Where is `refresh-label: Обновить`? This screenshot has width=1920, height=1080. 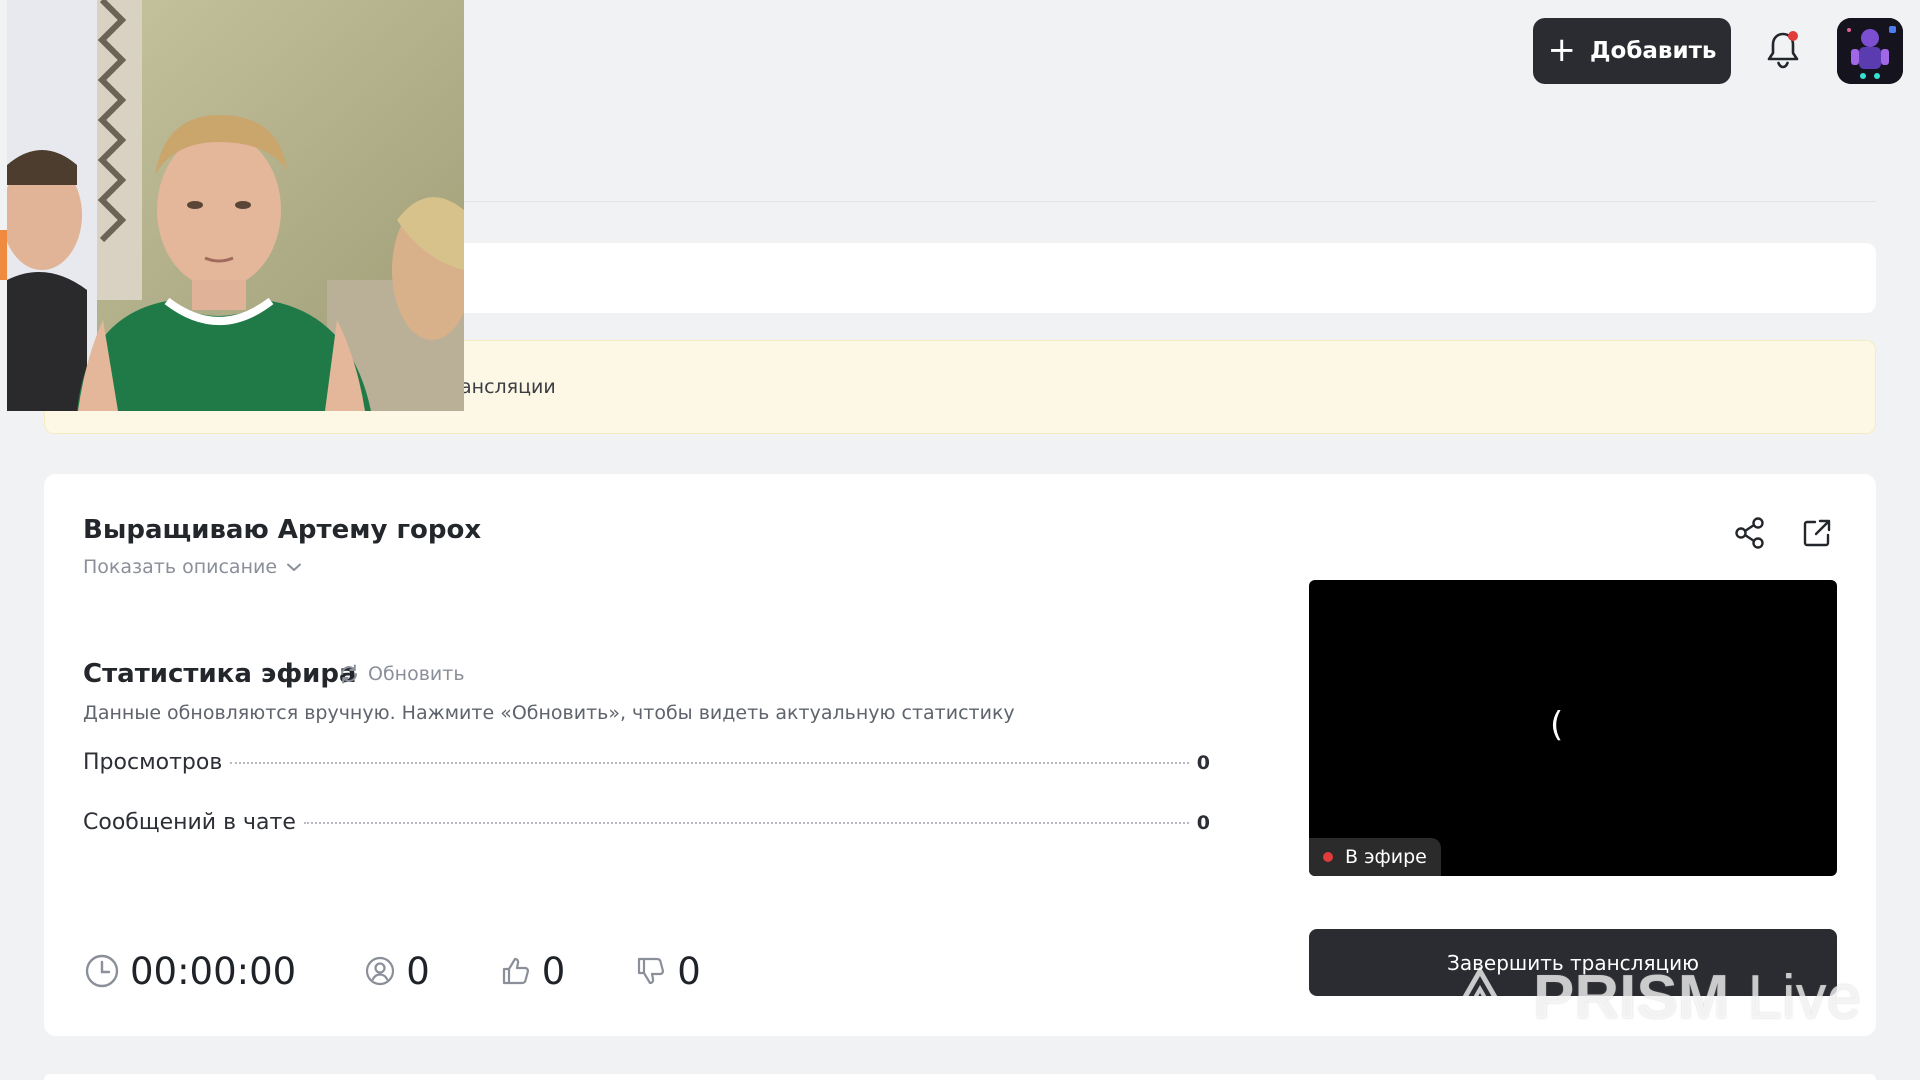
refresh-label: Обновить is located at coordinates (416, 674).